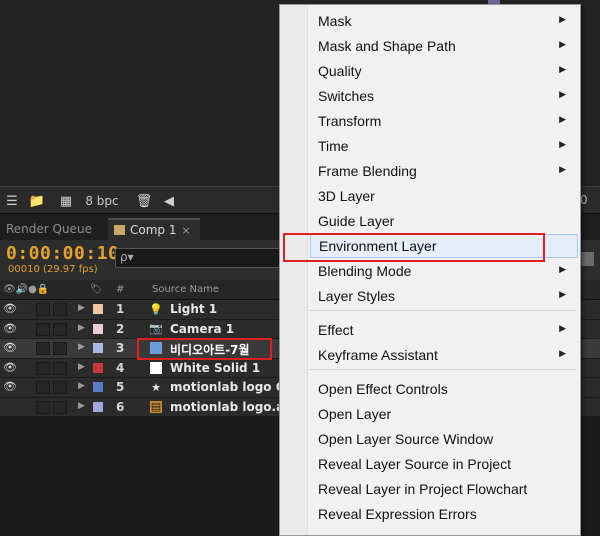 This screenshot has height=536, width=600. Describe the element at coordinates (228, 387) in the screenshot. I see `layer-name: motionlab logo O` at that location.